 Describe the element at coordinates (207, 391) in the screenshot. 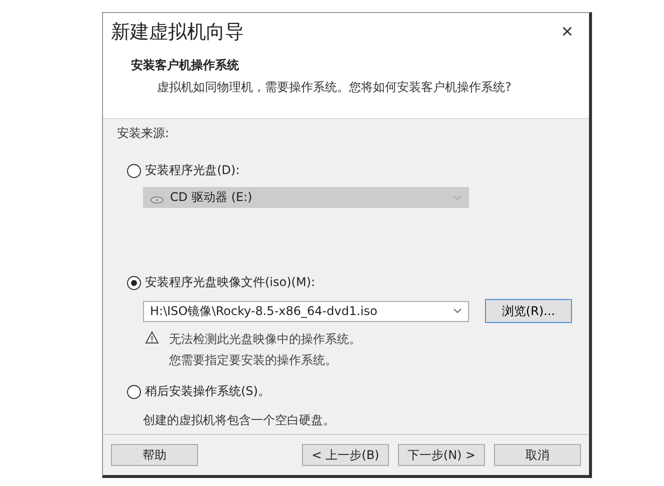

I see `radio-label: 稍后安装操作系统(S)。` at that location.